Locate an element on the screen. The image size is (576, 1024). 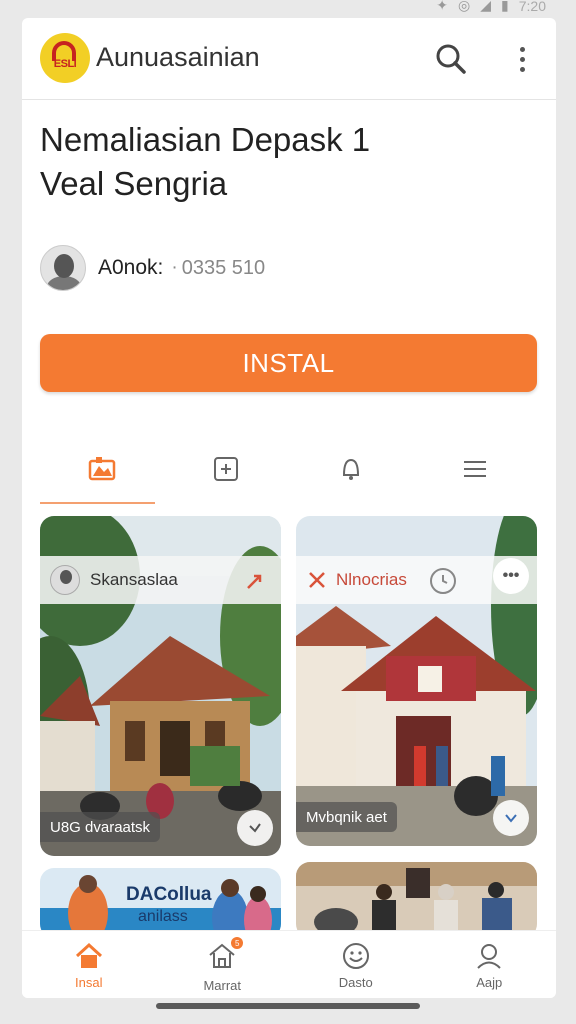
nav-label: Insal is located at coordinates (89, 982).